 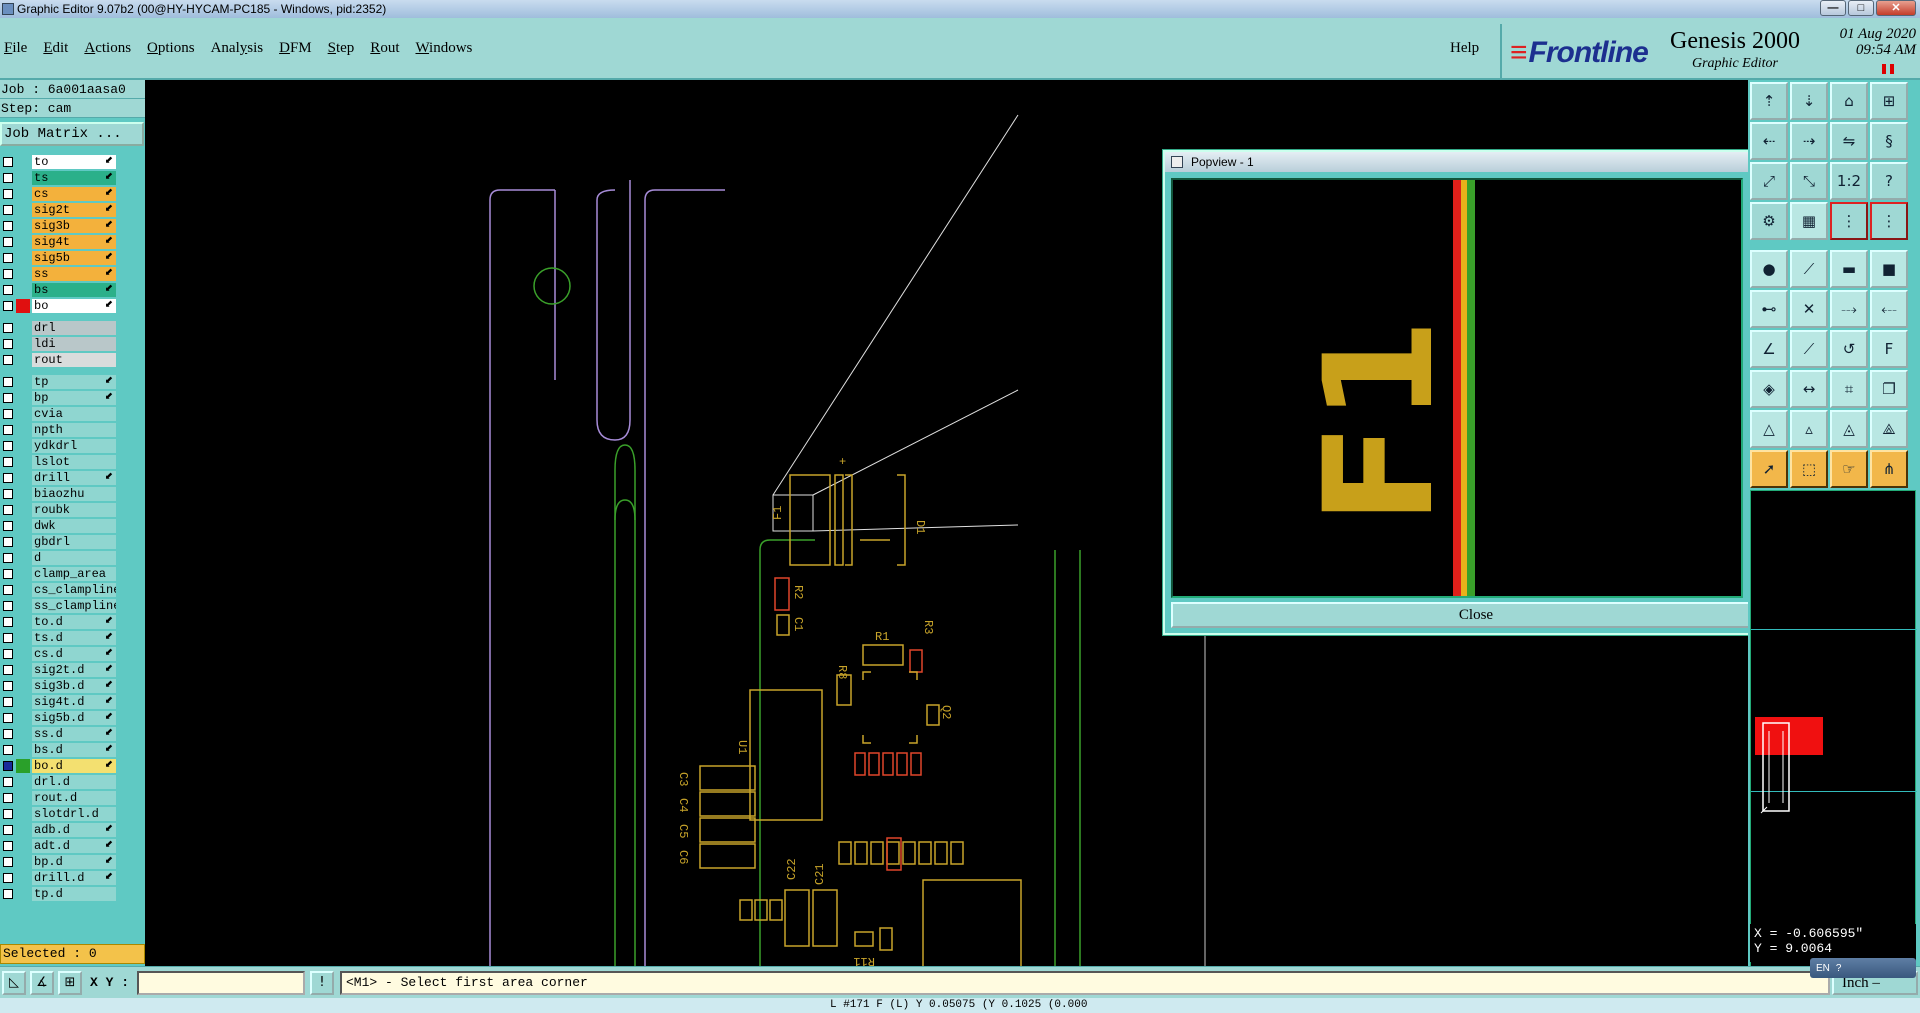 I want to click on layer-row: bo.d ⬋, so click(x=59, y=766).